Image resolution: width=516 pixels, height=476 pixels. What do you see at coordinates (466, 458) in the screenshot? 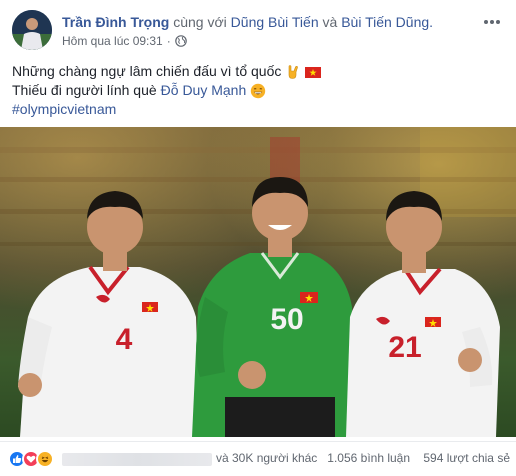
I see `shares-count-link: 594 lượt chia sẻ` at bounding box center [466, 458].